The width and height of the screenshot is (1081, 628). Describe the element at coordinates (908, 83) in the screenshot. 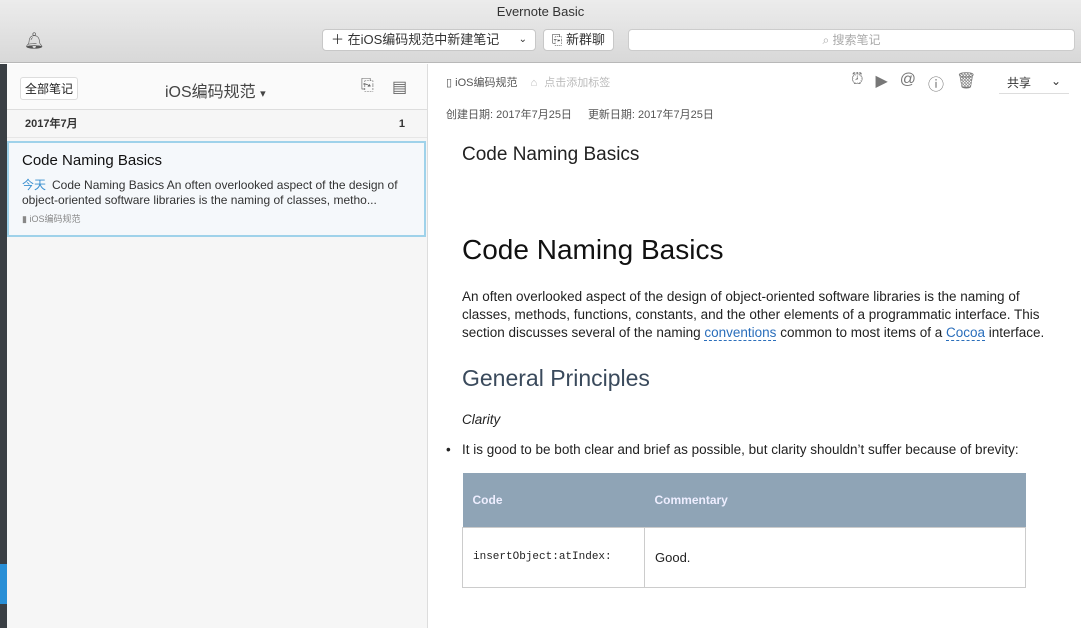

I see `at-icon: @` at that location.